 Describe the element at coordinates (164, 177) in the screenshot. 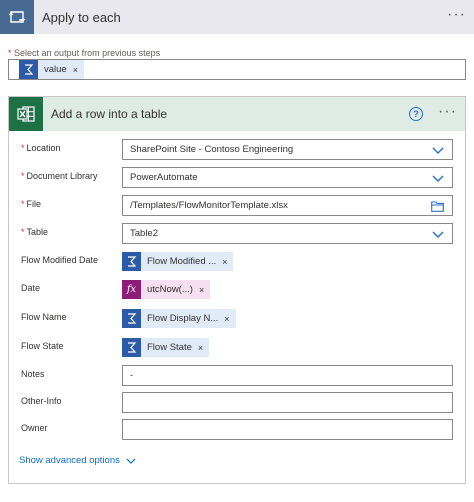

I see `document-library-value: PowerAutomate` at that location.